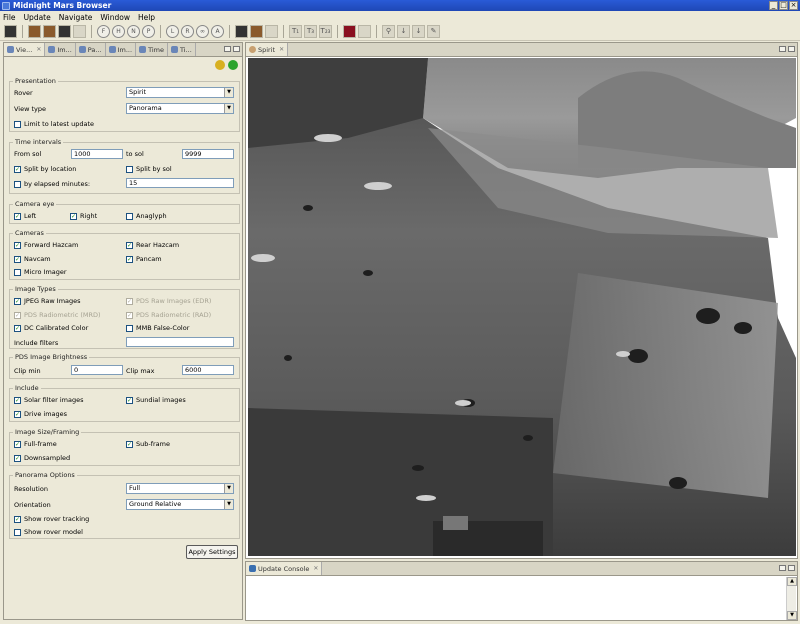  I want to click on pancam-checkbox: ✓ Pancam, so click(144, 259).